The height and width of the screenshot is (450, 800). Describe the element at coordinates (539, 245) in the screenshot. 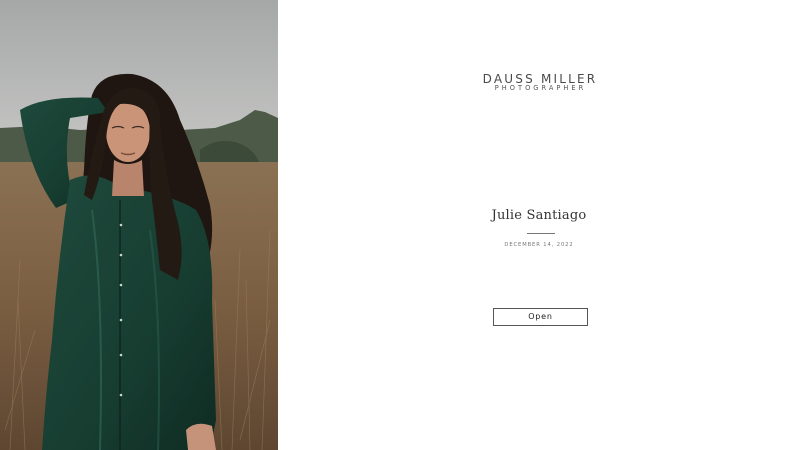

I see `gallery-date: DECEMBER 14, 2022` at that location.